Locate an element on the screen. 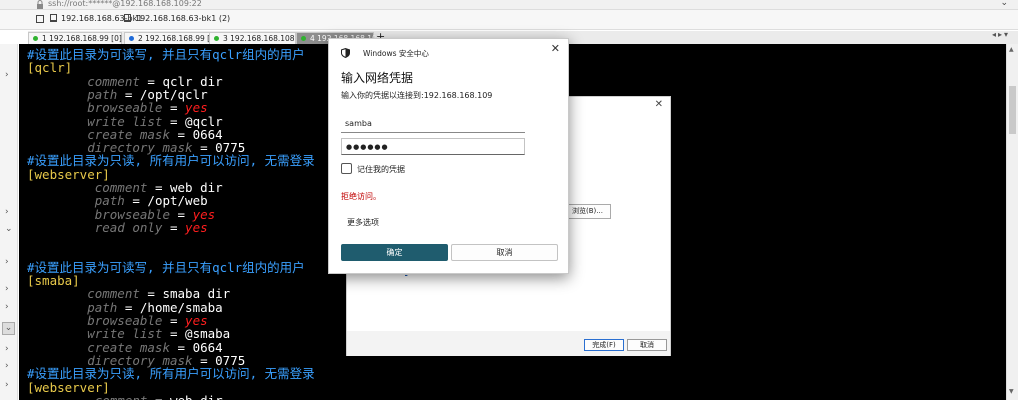  terminal-line: [qclr] is located at coordinates (49, 67).